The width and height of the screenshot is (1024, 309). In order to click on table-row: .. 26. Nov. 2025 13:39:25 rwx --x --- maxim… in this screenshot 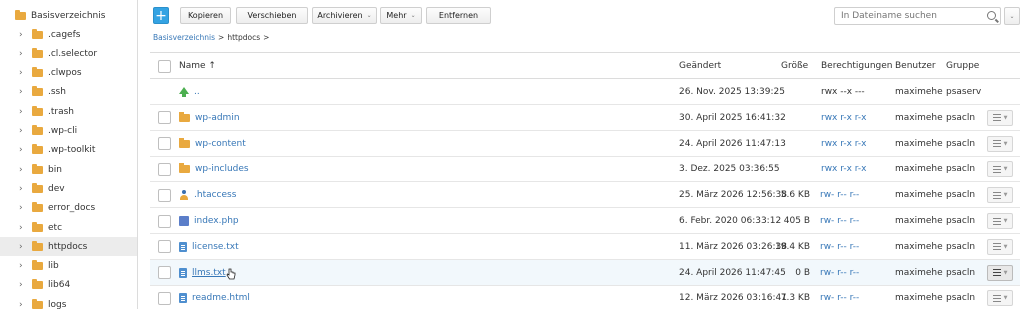, I will do `click(585, 92)`.